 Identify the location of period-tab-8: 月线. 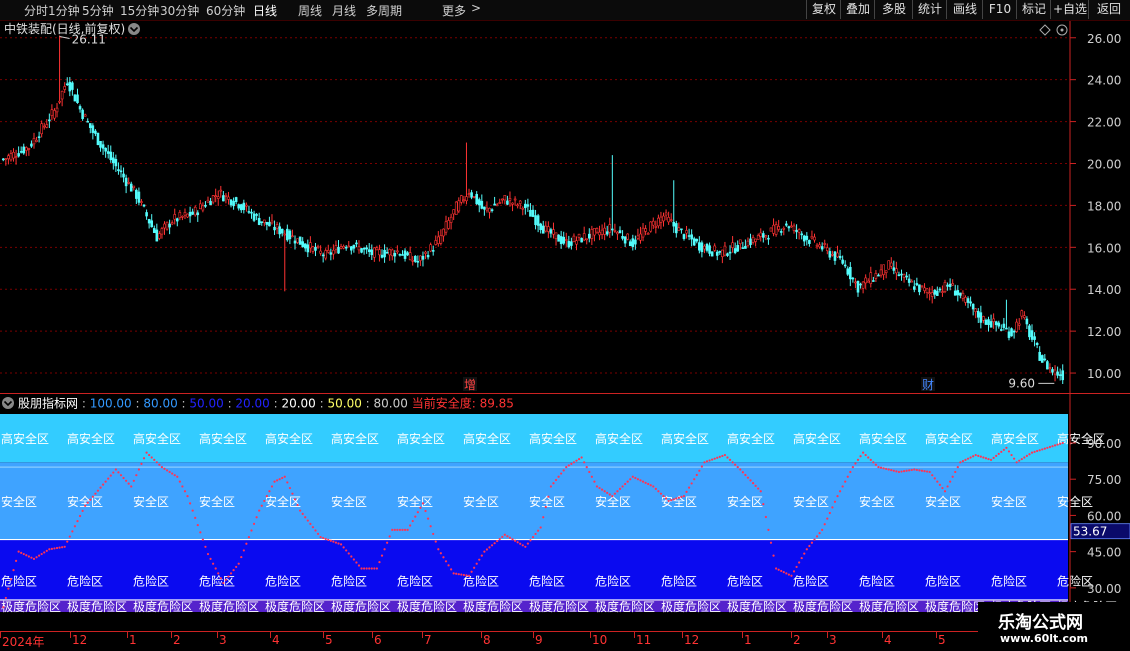
(344, 10).